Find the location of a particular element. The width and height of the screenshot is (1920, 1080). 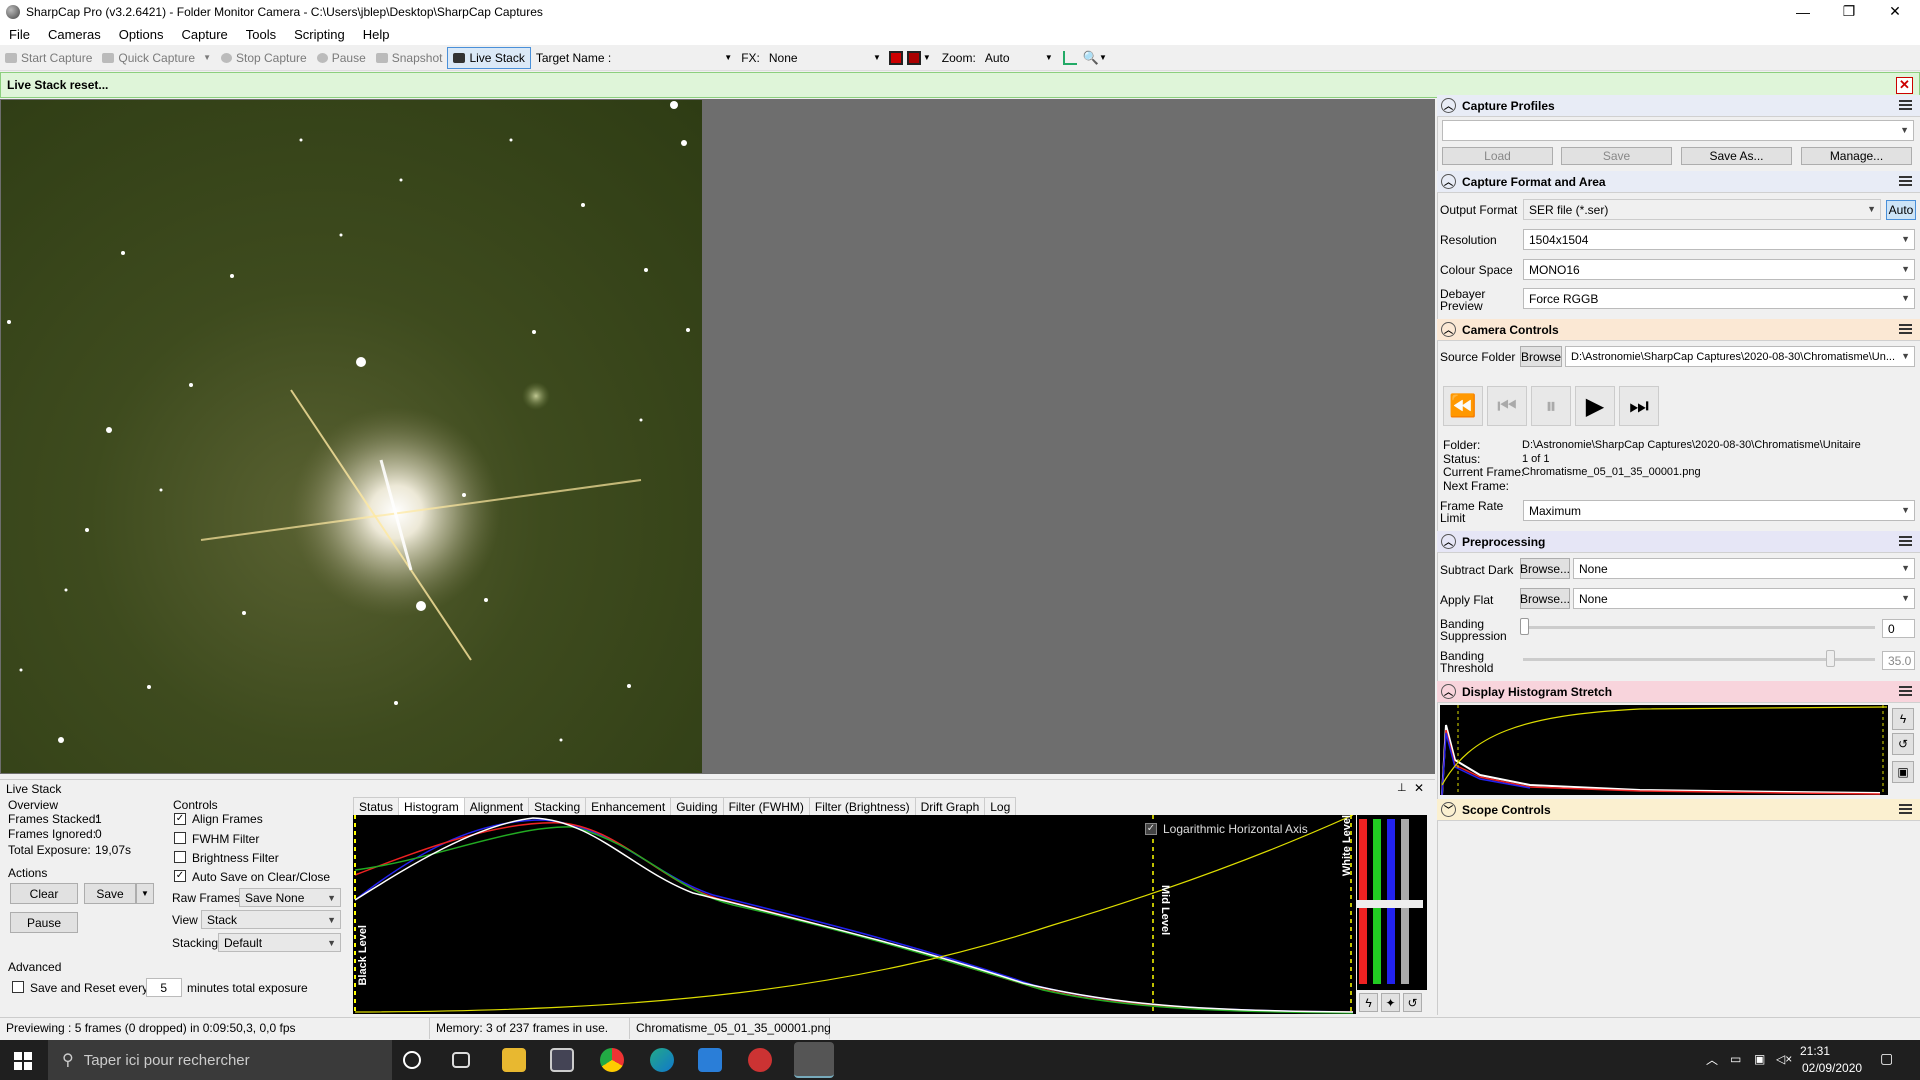

banding-threshold-thumb is located at coordinates (1830, 658).